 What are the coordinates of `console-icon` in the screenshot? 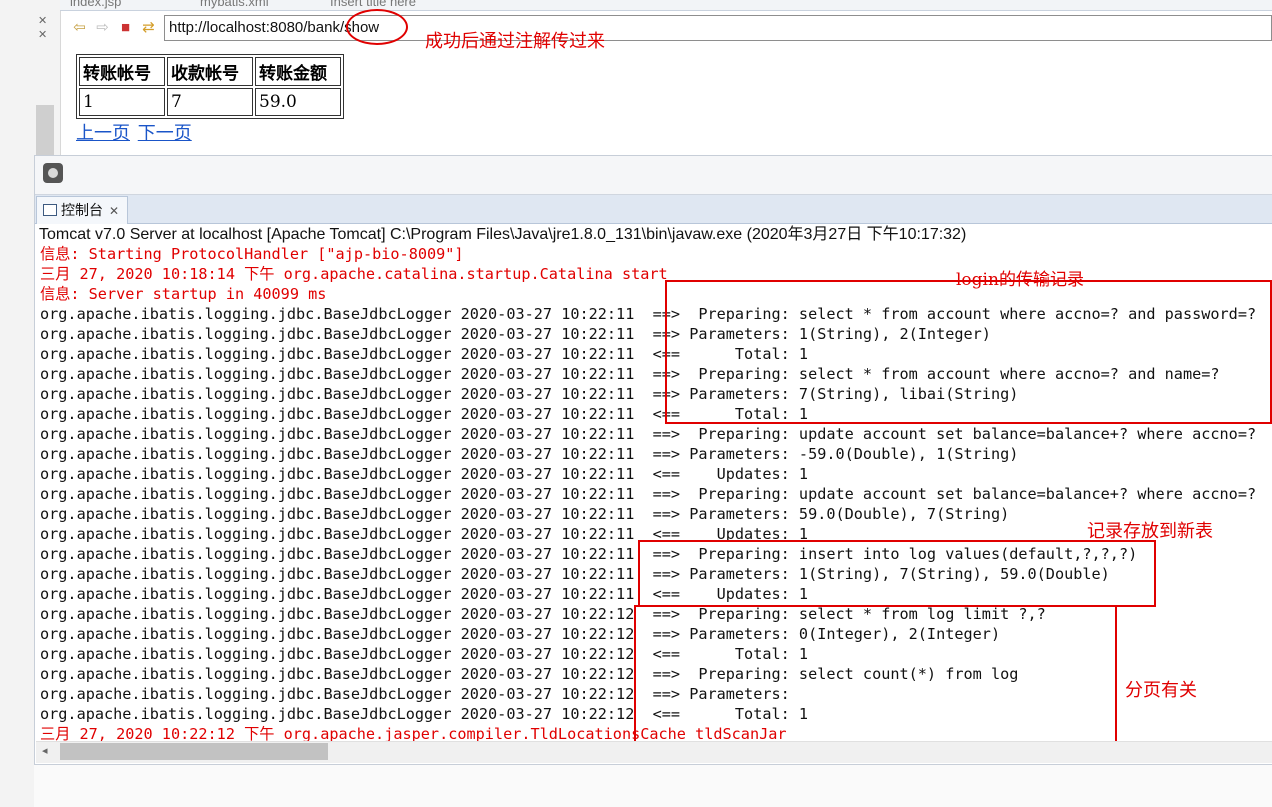 It's located at (50, 210).